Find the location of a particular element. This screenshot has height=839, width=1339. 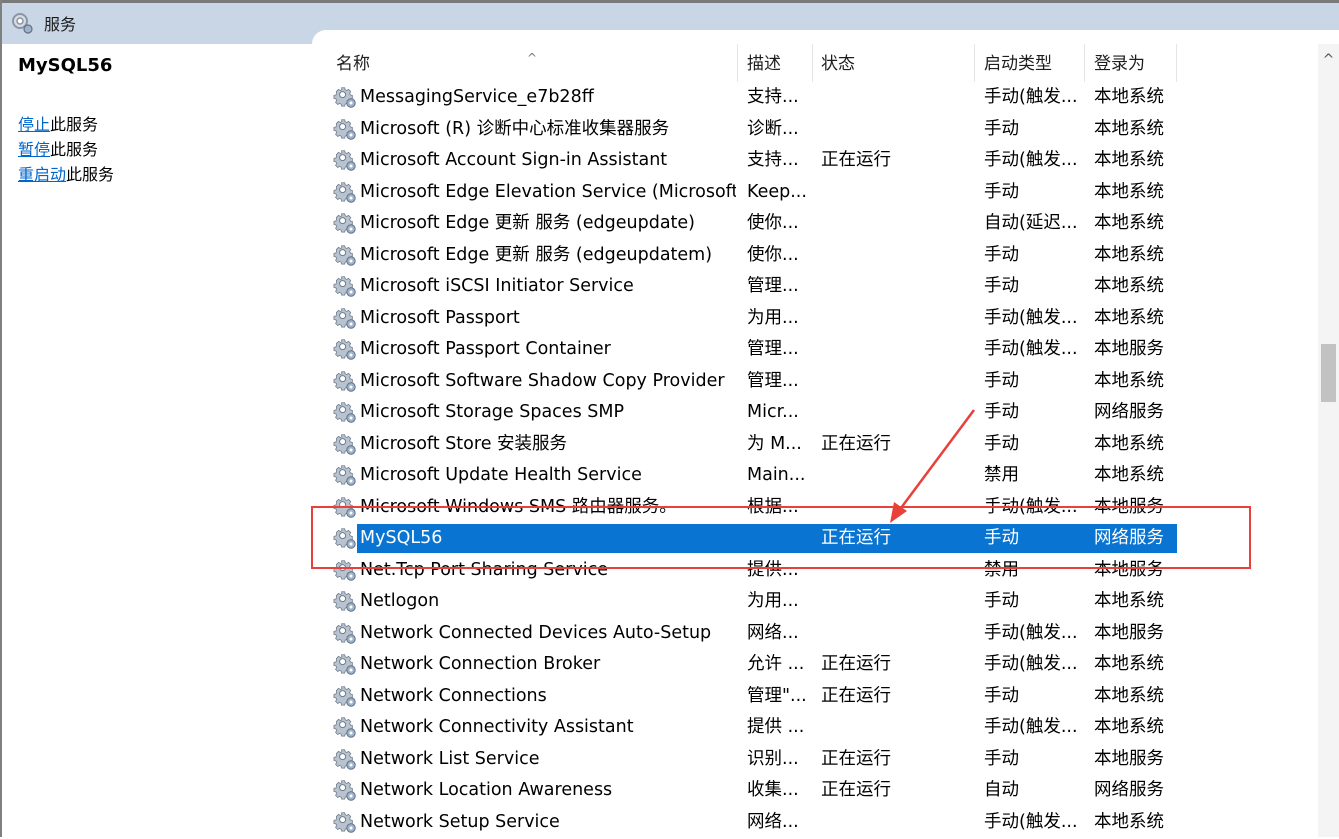

service-row: Network Setup Service 网络... 手动(触发... 本地系统 is located at coordinates (823, 823).